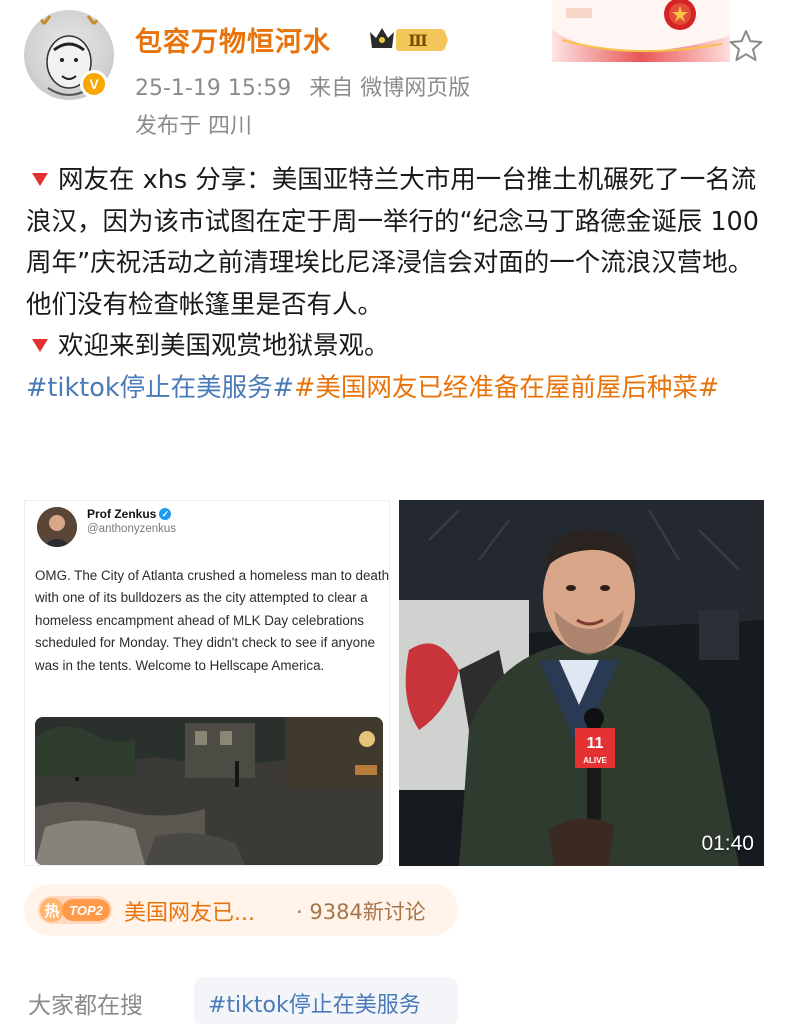  I want to click on level-crown-icon: Ⅲ, so click(409, 39).